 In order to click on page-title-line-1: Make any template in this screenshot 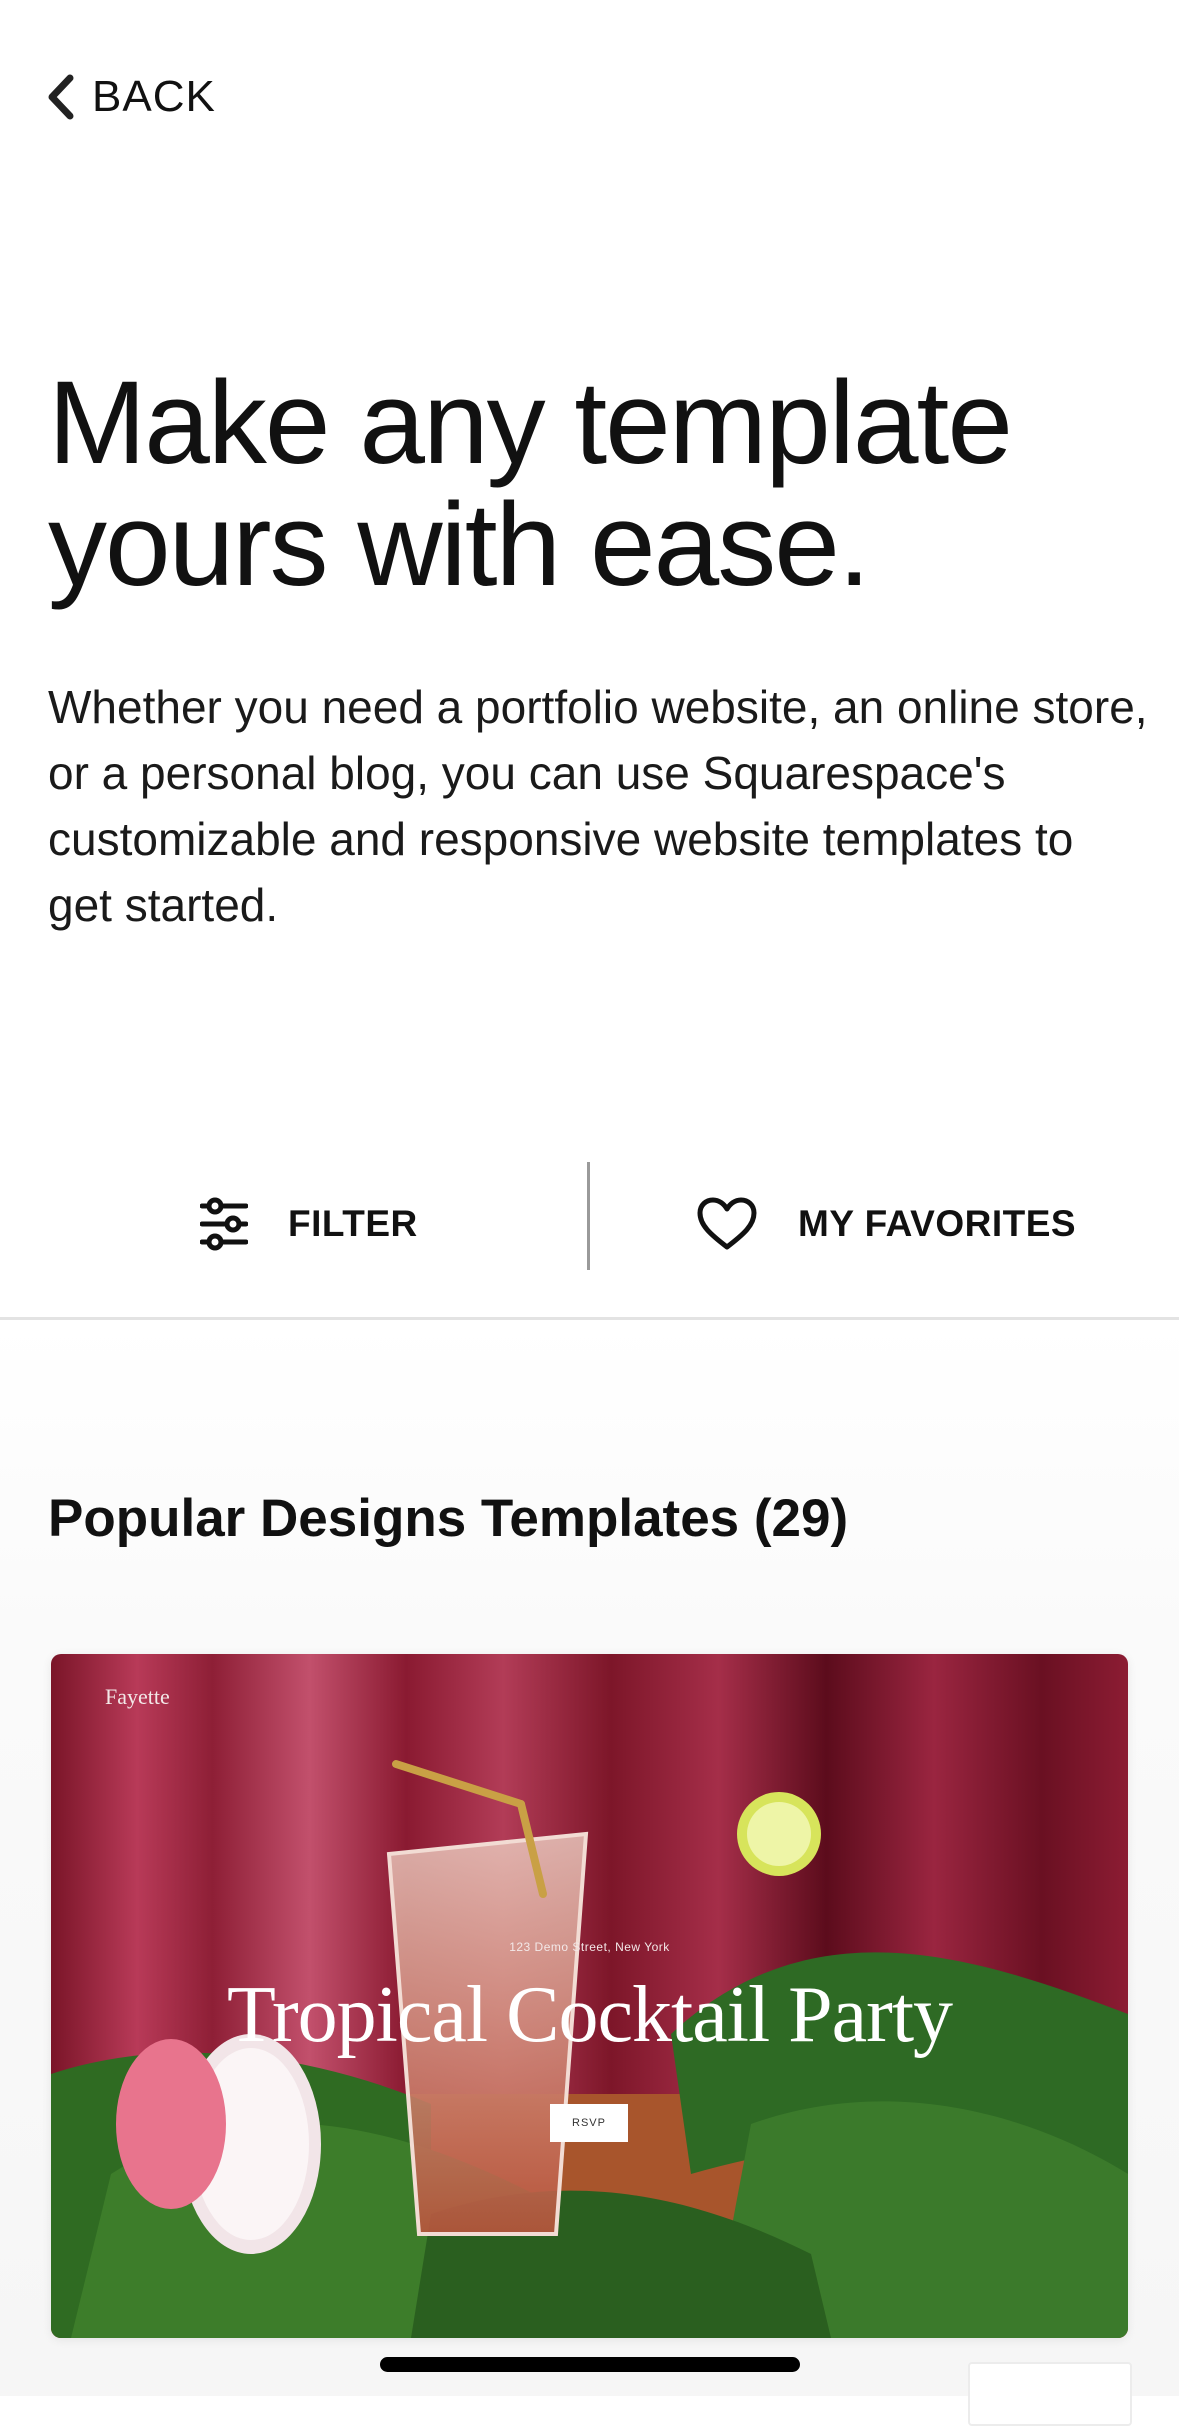, I will do `click(530, 423)`.